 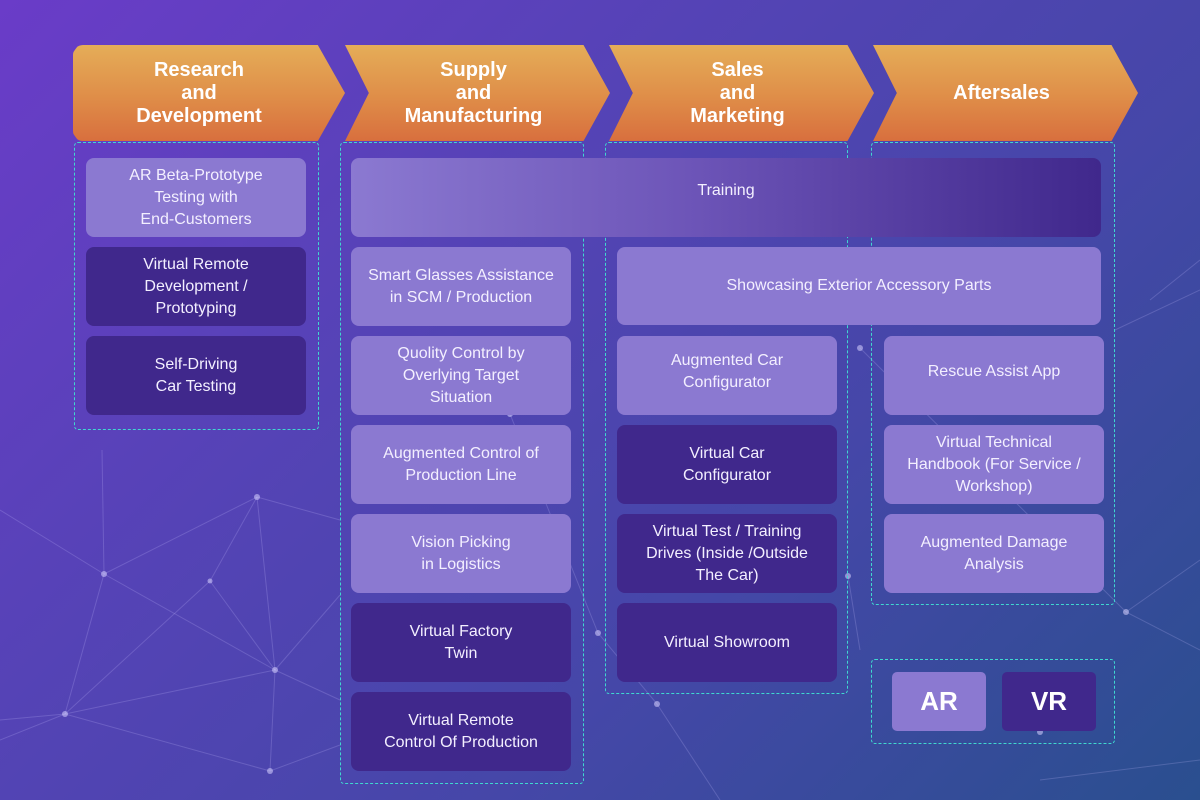 I want to click on card-showcasing-exterior-accessory-parts: Showcasing Exterior Accessory Parts, so click(x=859, y=286).